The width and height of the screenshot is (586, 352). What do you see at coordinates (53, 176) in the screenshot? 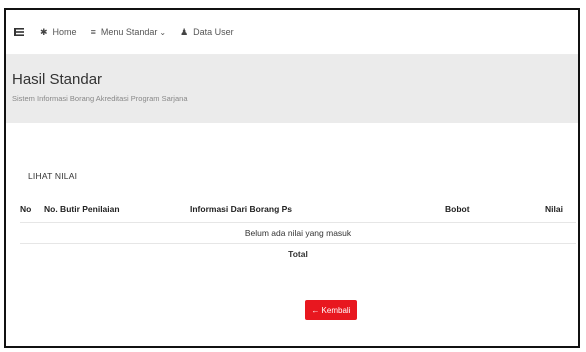
I see `section-title: LIHAT NILAI` at bounding box center [53, 176].